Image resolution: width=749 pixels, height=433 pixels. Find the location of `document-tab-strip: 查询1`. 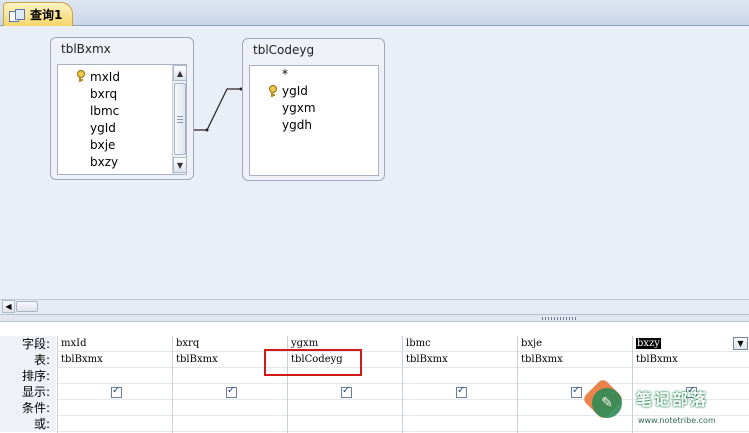

document-tab-strip: 查询1 is located at coordinates (374, 13).